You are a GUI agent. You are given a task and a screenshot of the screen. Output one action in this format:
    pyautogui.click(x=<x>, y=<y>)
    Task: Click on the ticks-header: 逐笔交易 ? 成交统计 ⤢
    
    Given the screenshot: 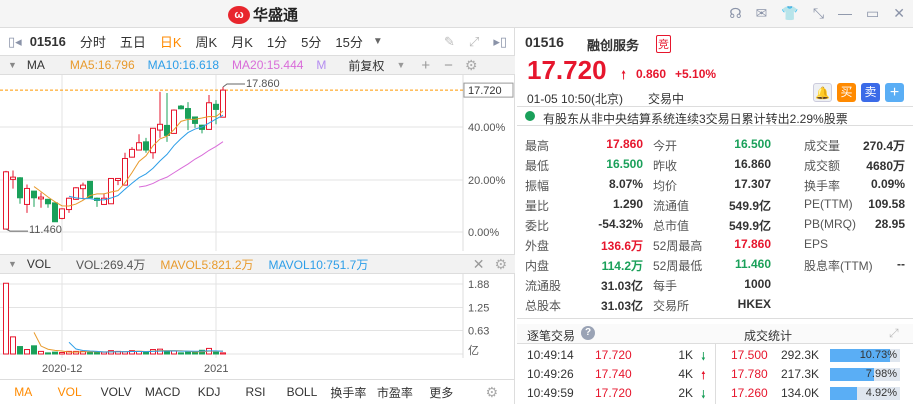 What is the action you would take?
    pyautogui.click(x=715, y=334)
    